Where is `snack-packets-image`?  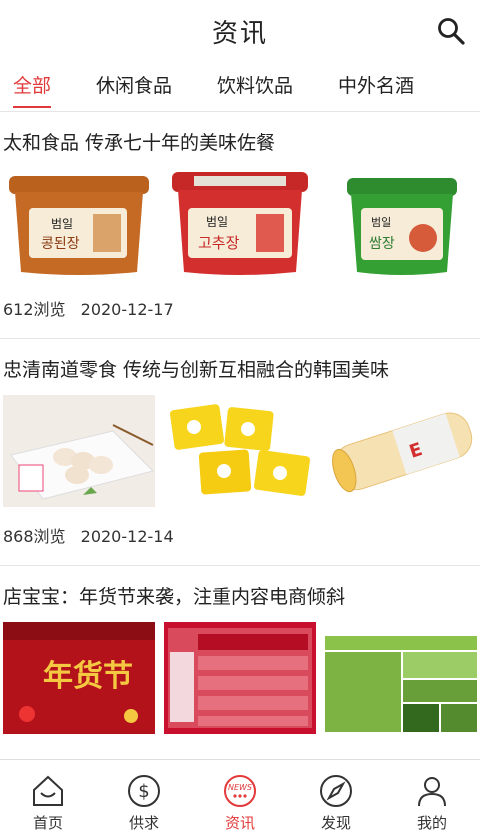 snack-packets-image is located at coordinates (240, 451).